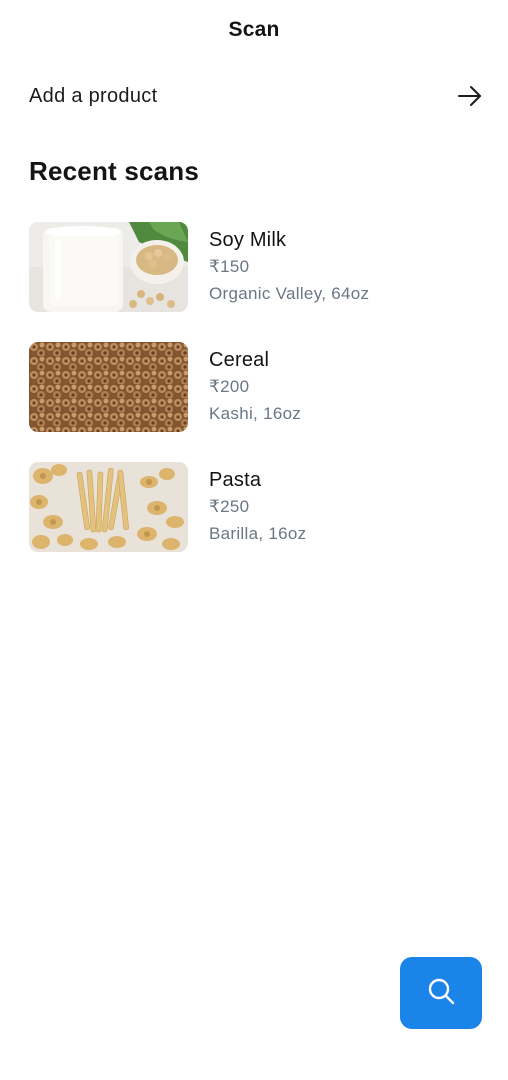 Image resolution: width=508 pixels, height=1080 pixels. What do you see at coordinates (255, 413) in the screenshot?
I see `product-meta: Kashi, 16oz` at bounding box center [255, 413].